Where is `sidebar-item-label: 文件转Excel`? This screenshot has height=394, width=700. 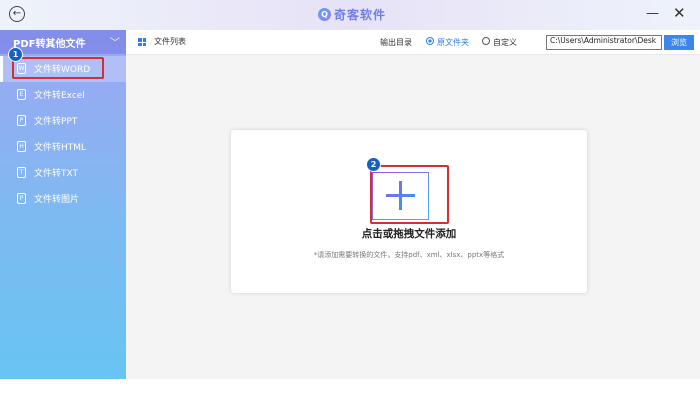 sidebar-item-label: 文件转Excel is located at coordinates (59, 96).